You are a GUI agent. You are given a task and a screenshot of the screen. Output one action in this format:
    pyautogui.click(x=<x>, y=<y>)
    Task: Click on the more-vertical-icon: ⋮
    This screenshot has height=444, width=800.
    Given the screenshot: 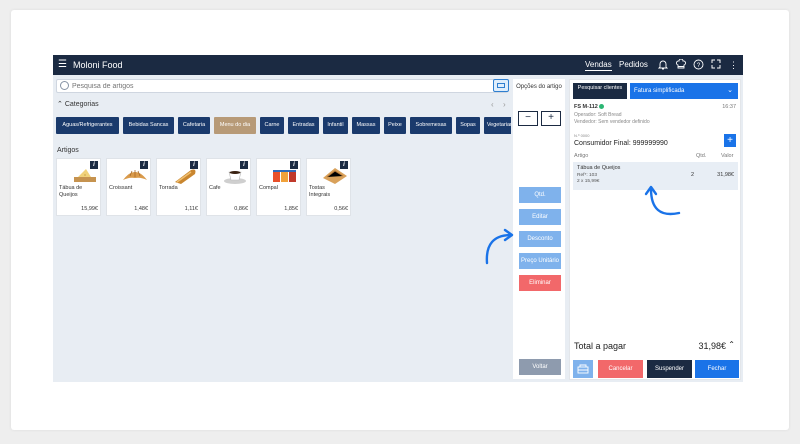 What is the action you would take?
    pyautogui.click(x=733, y=65)
    